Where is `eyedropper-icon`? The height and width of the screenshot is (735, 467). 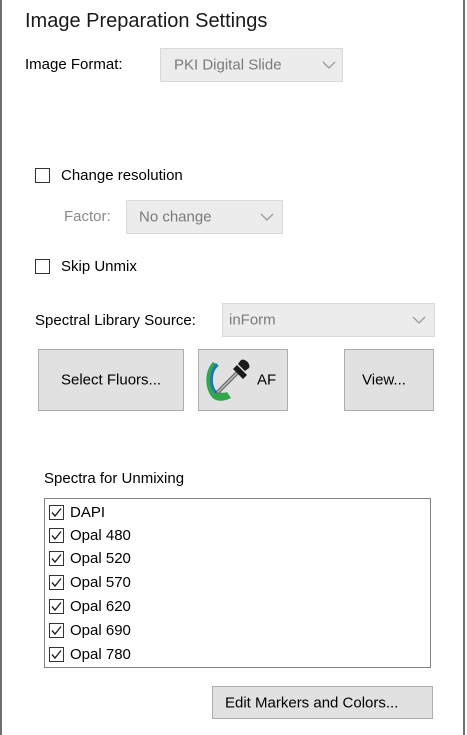
eyedropper-icon is located at coordinates (228, 380).